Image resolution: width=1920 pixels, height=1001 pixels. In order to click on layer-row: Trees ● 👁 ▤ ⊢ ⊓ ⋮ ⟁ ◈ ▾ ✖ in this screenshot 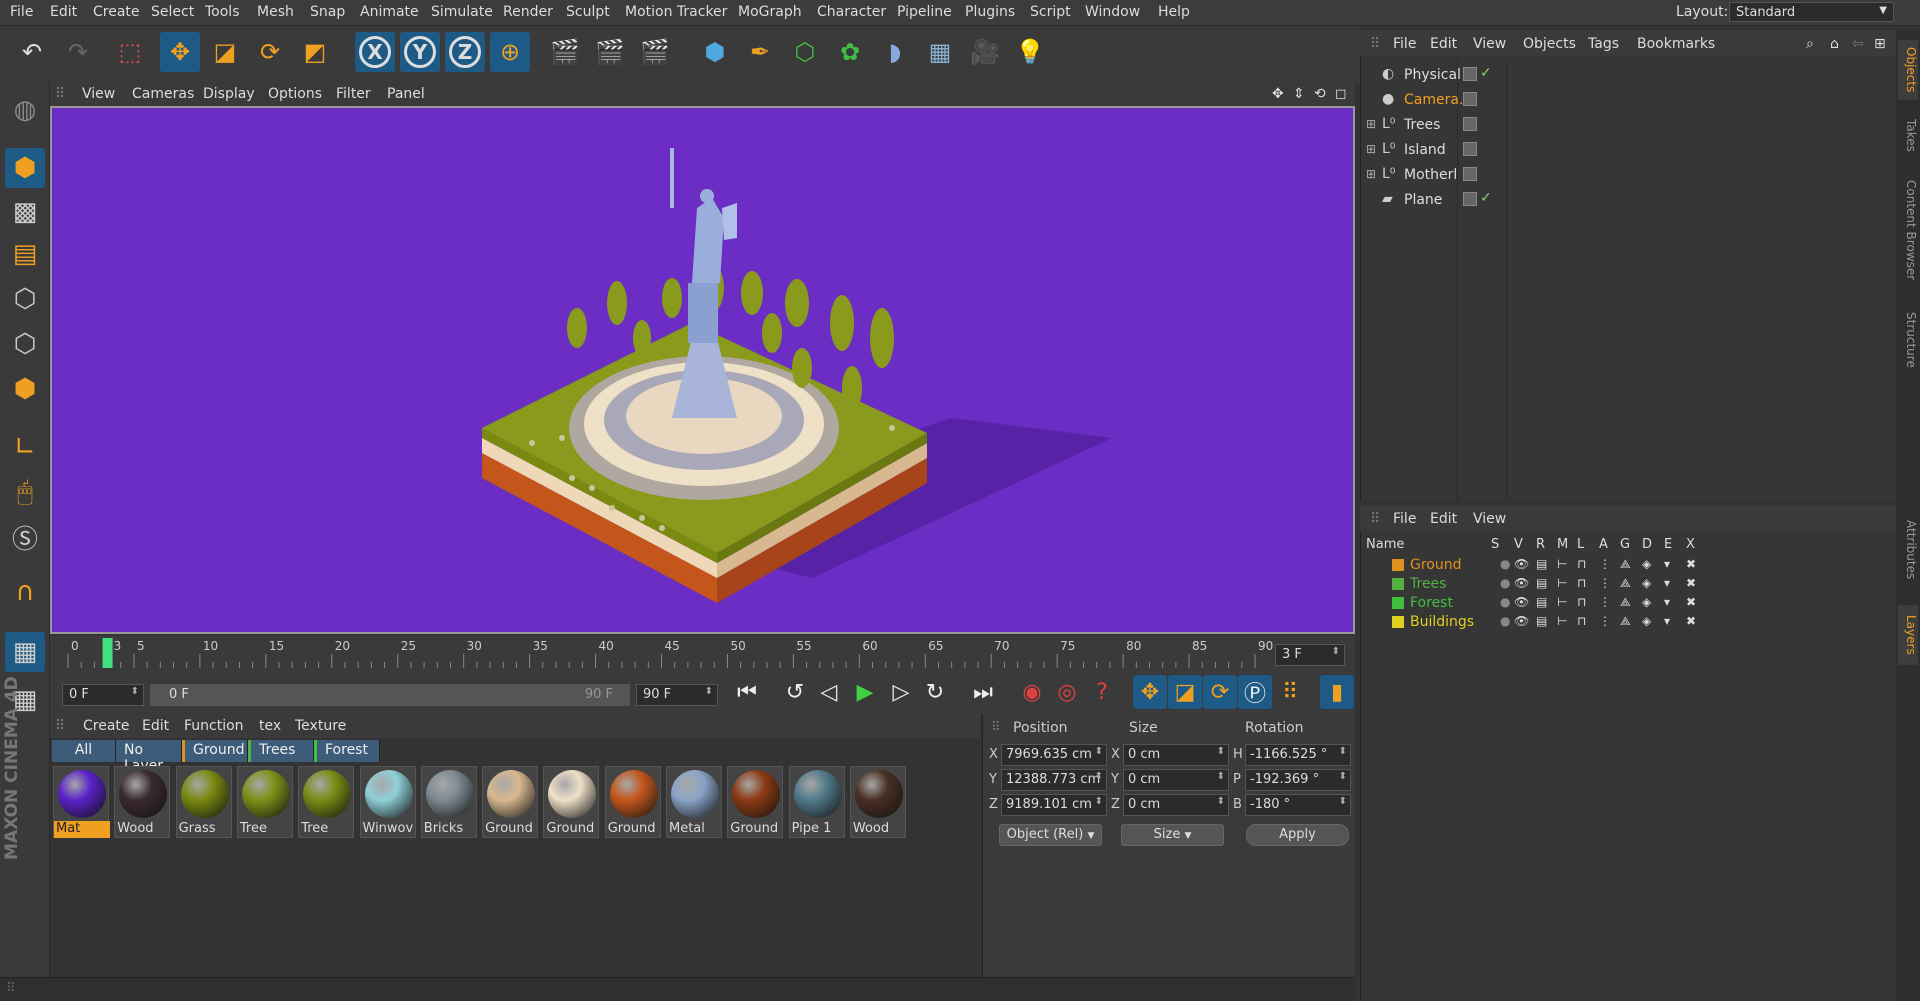, I will do `click(1627, 584)`.